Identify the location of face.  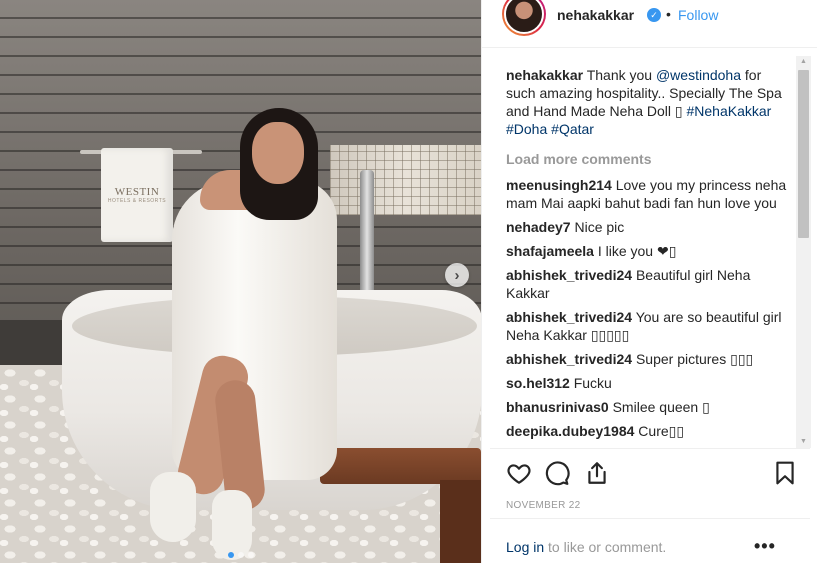
(278, 153).